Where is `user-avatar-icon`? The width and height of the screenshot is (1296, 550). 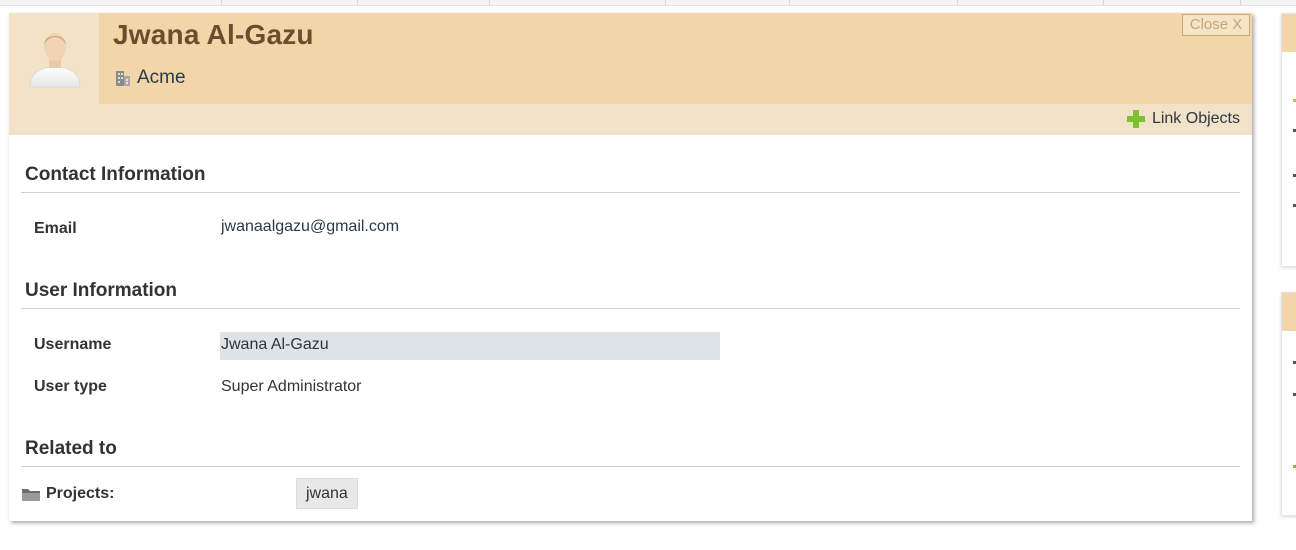
user-avatar-icon is located at coordinates (55, 60).